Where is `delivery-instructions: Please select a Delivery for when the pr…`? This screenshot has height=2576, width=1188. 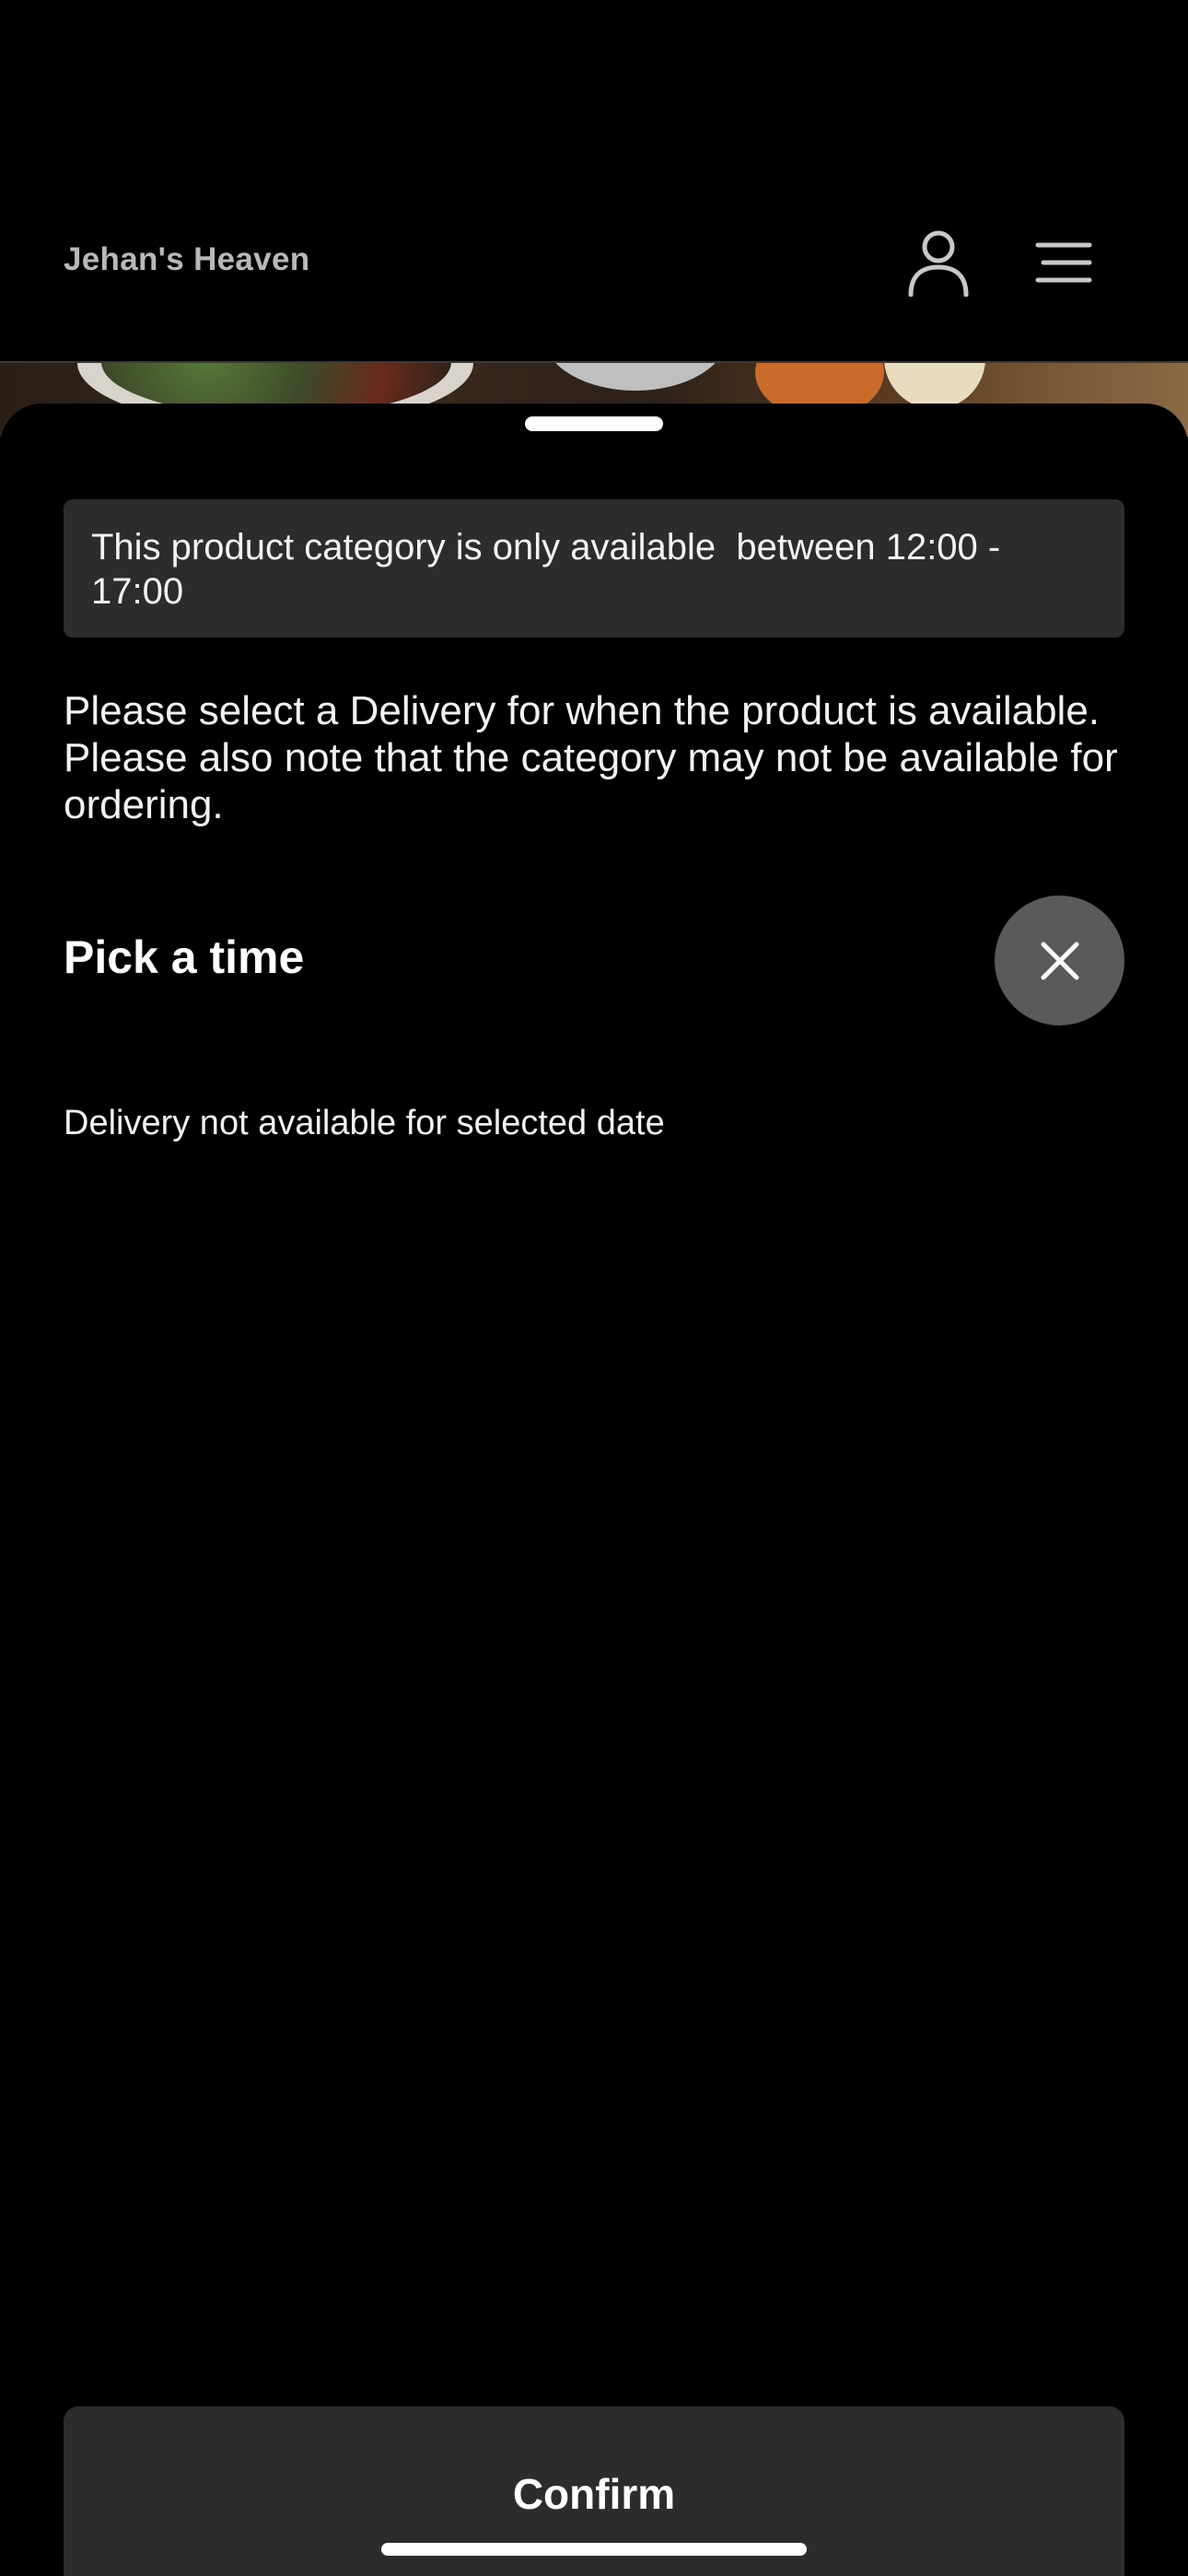 delivery-instructions: Please select a Delivery for when the pr… is located at coordinates (591, 757).